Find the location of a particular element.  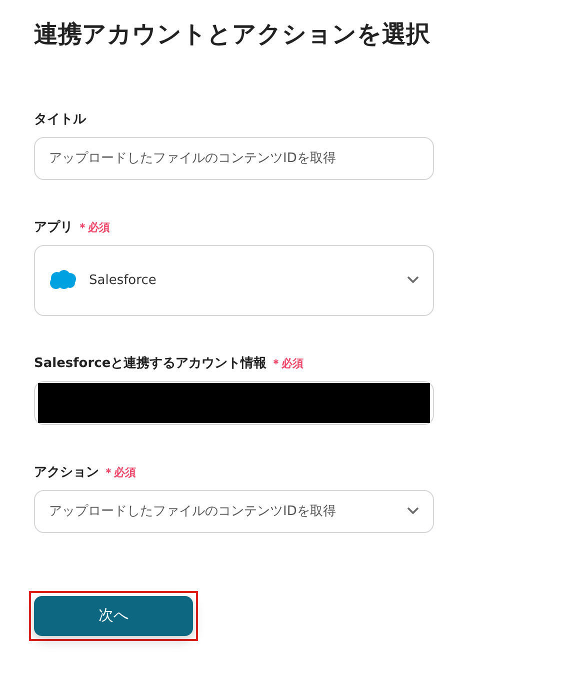

app-select: Salesforce is located at coordinates (234, 280).